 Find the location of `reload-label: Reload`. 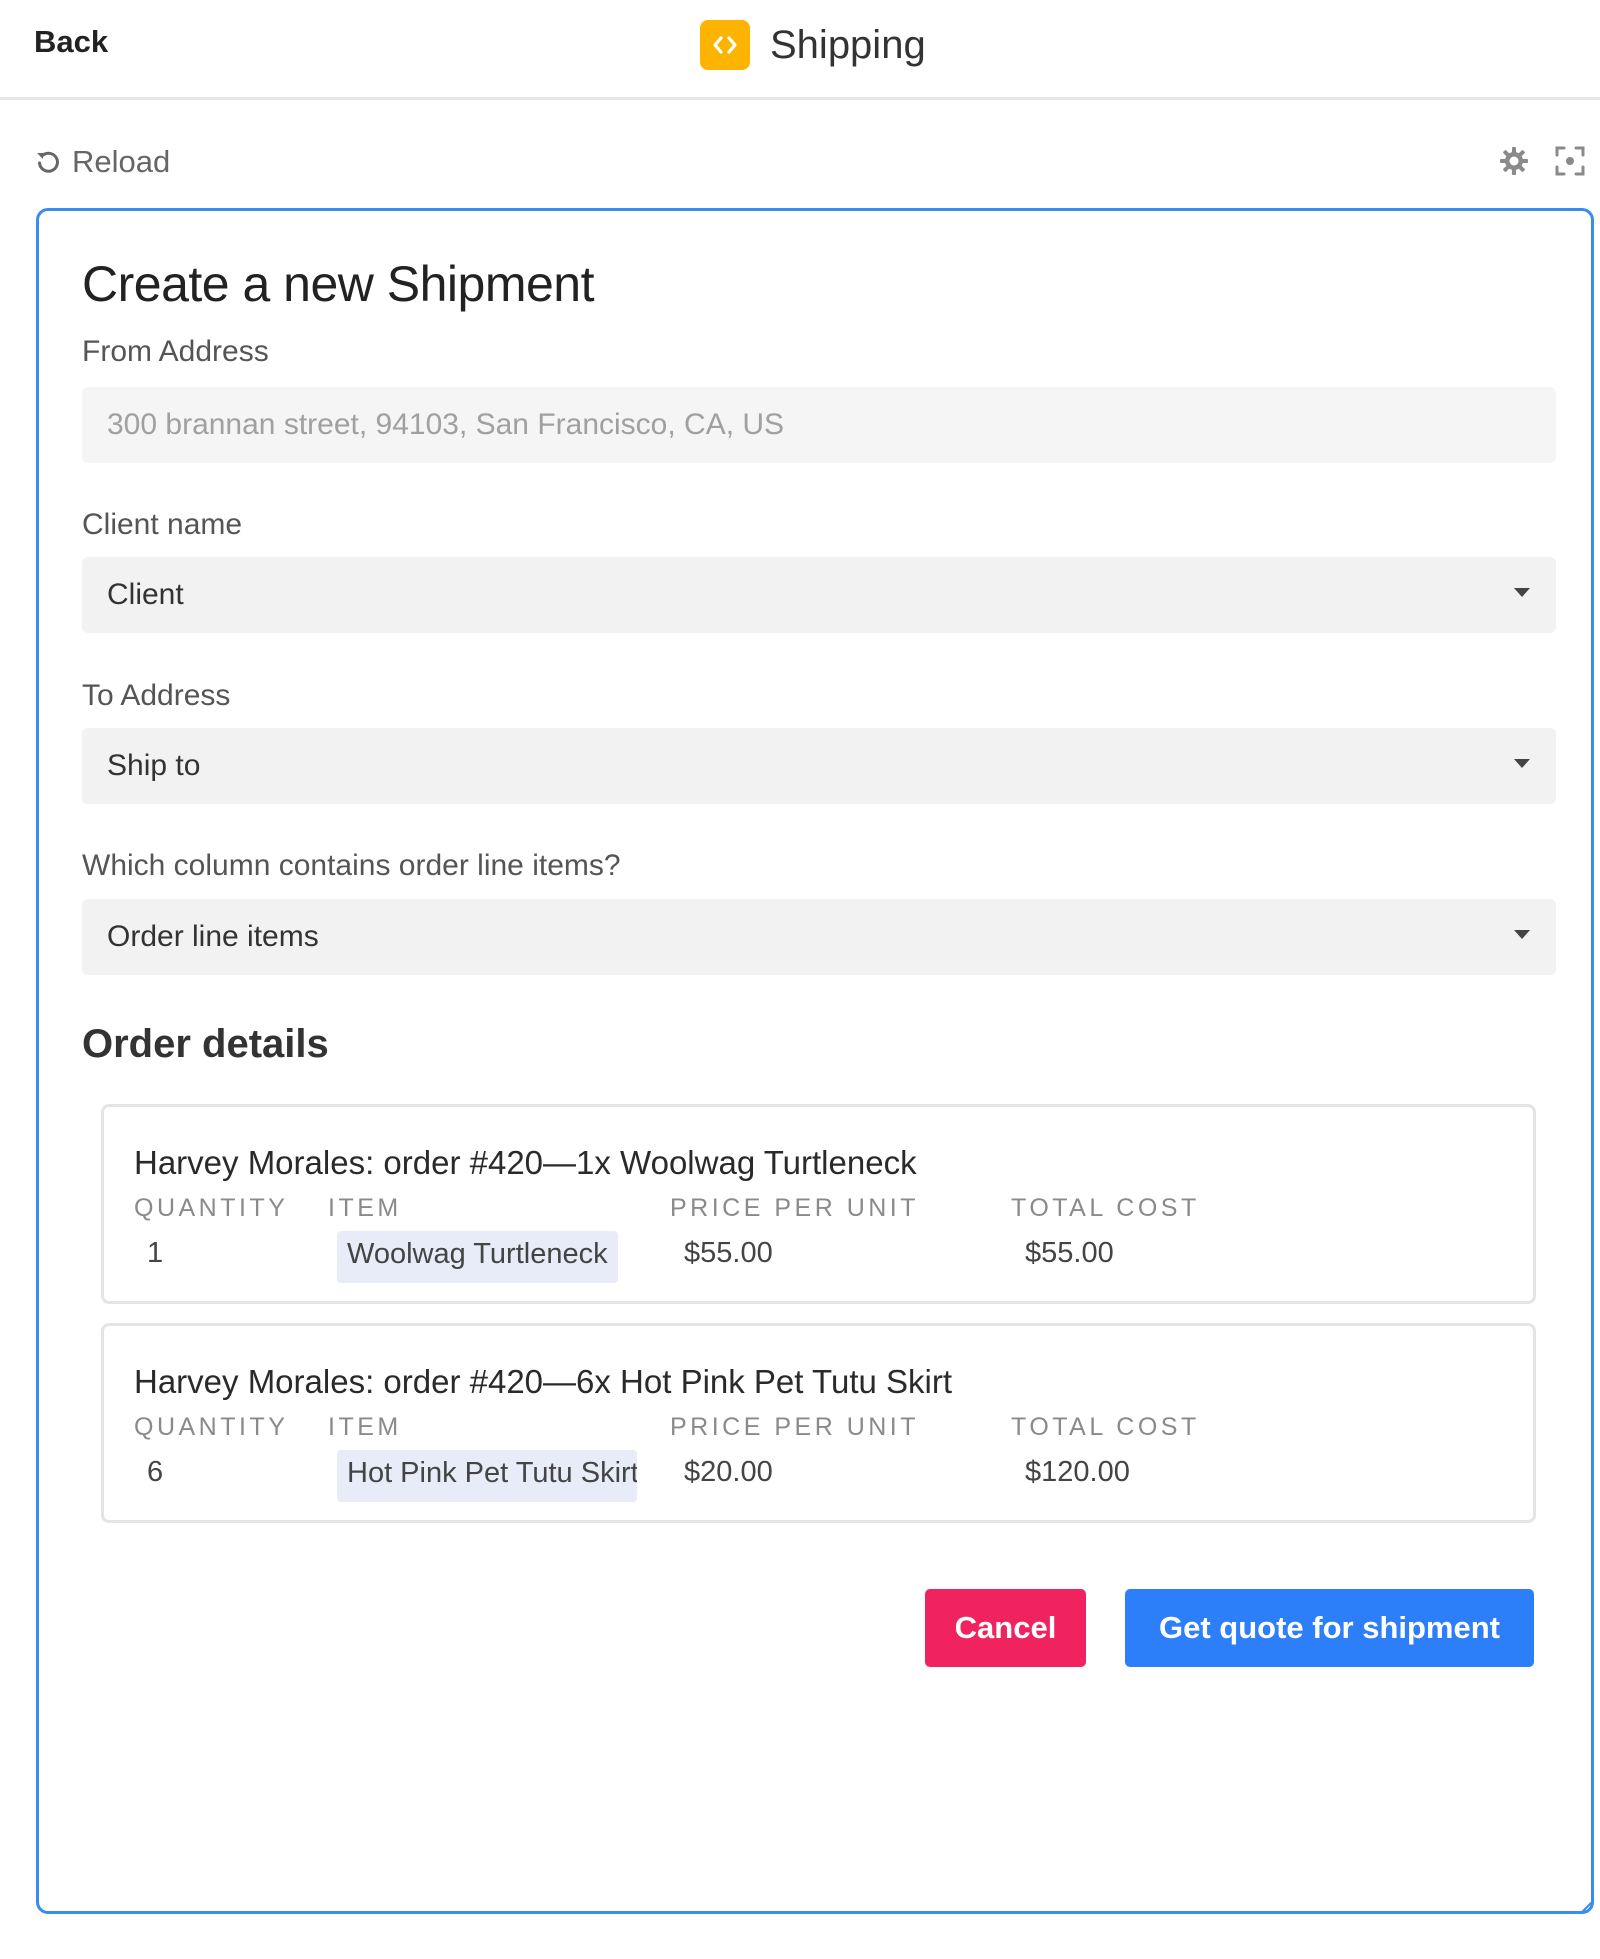

reload-label: Reload is located at coordinates (121, 161).